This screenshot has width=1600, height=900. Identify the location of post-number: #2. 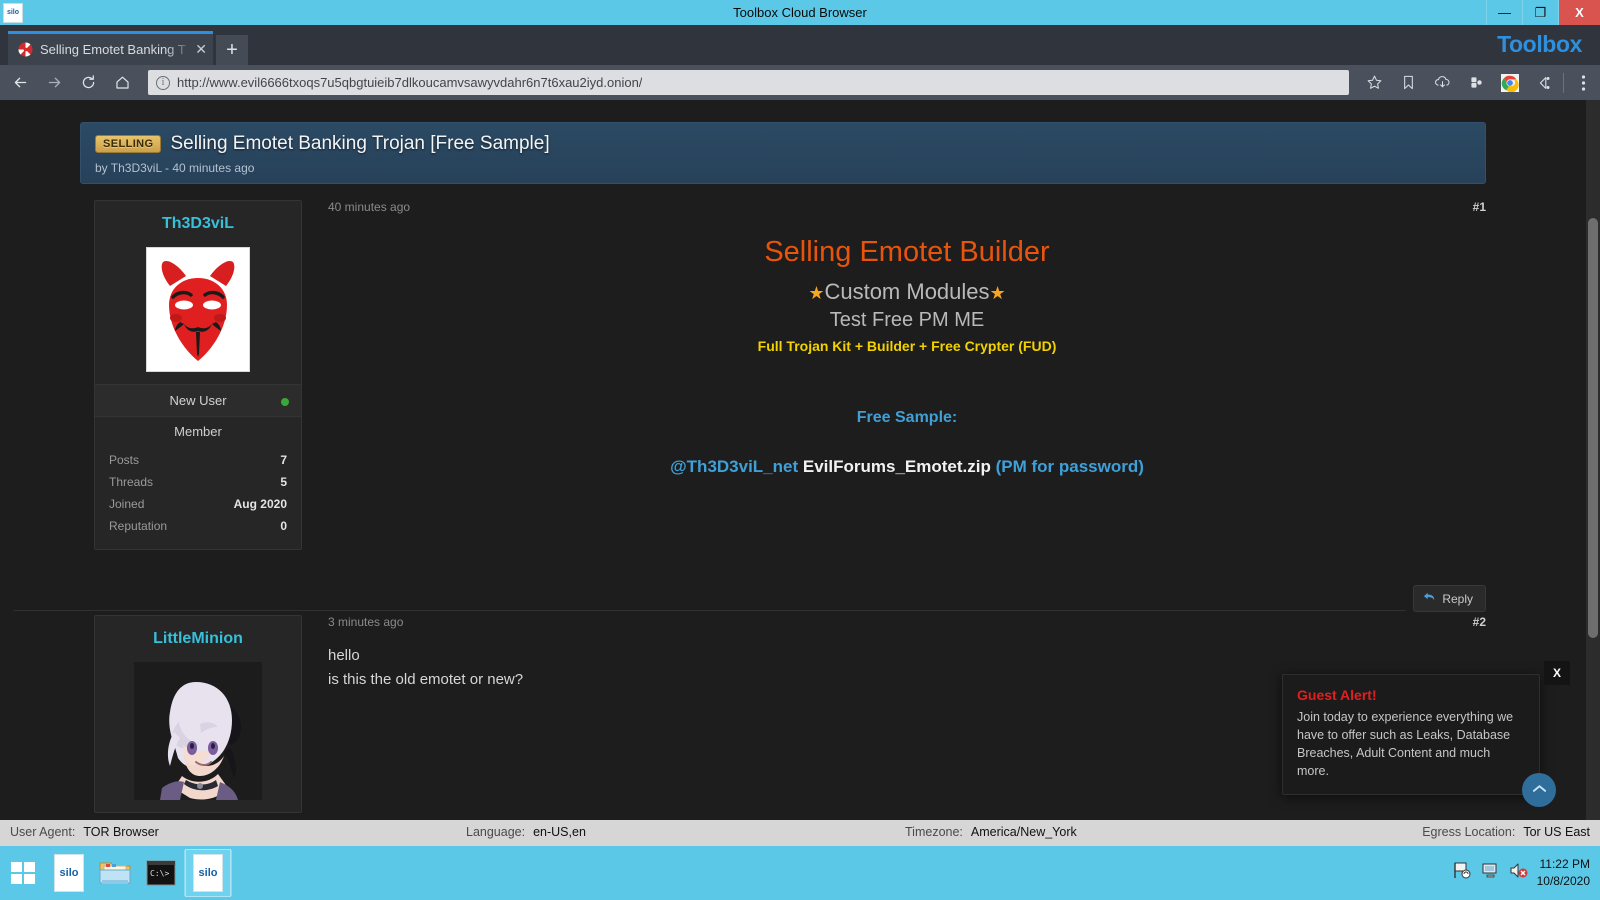
(1479, 622).